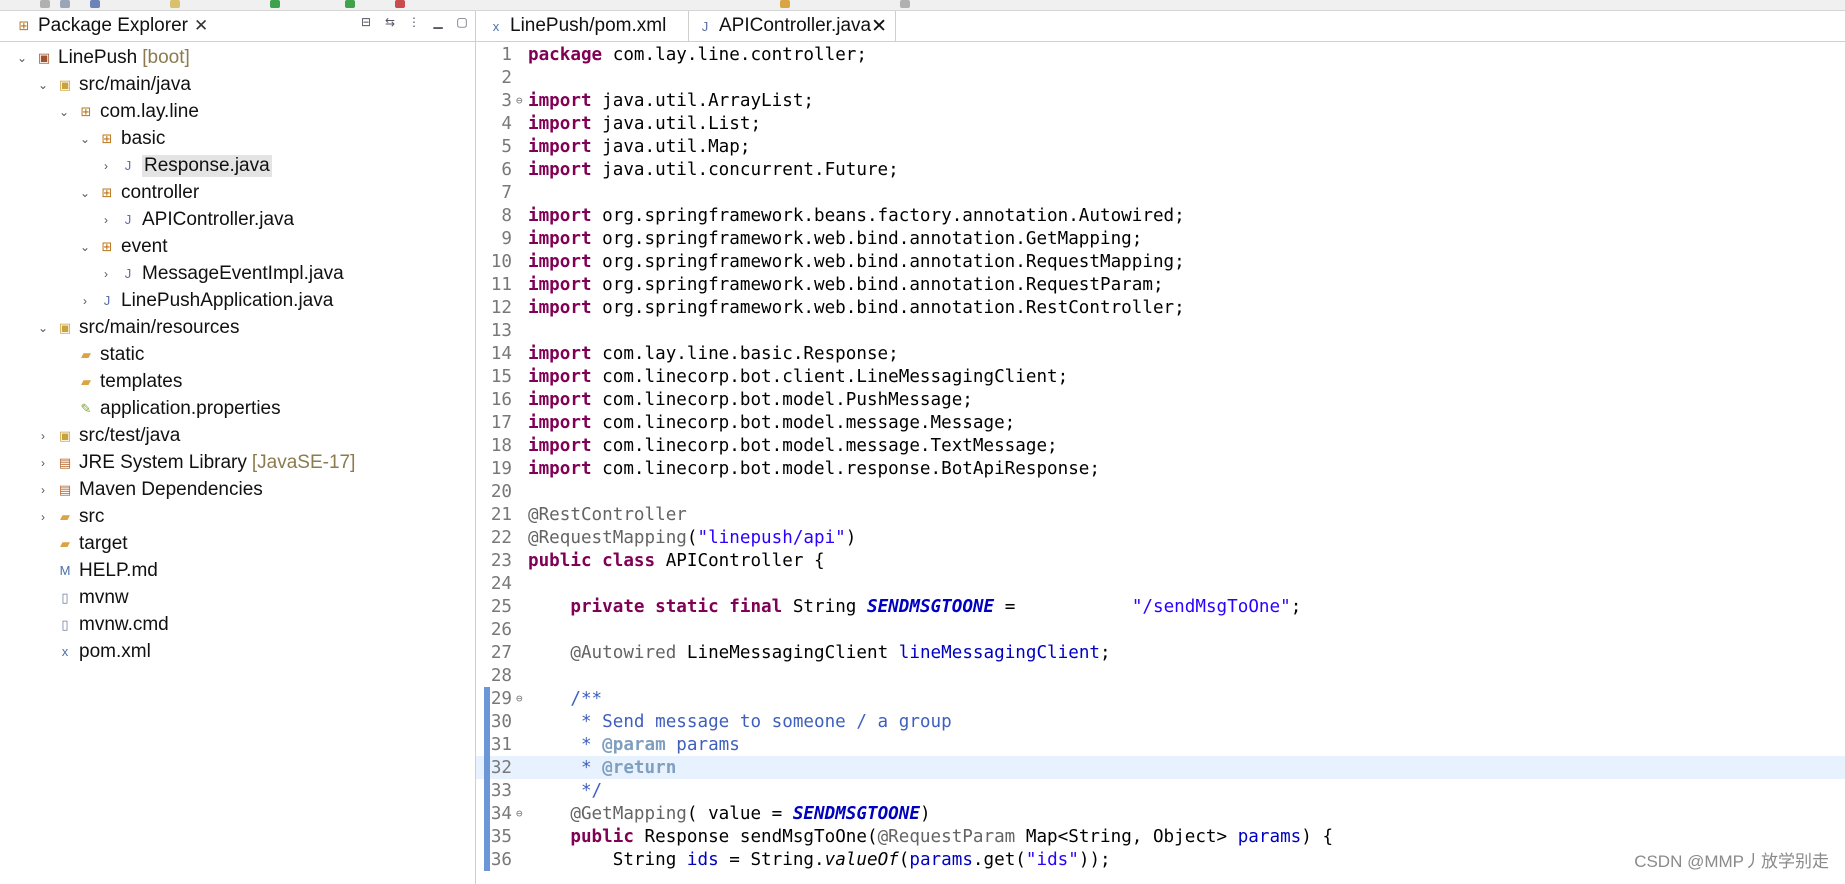  What do you see at coordinates (237, 408) in the screenshot?
I see `tree-item: ✎ application.properties` at bounding box center [237, 408].